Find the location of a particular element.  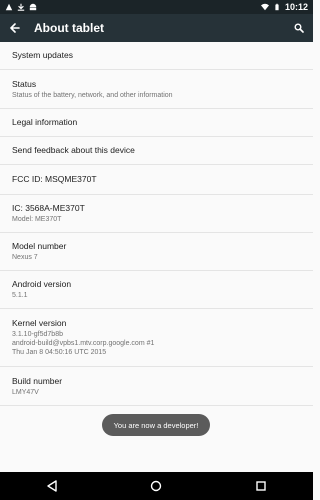

arrow-back-icon is located at coordinates (15, 28).